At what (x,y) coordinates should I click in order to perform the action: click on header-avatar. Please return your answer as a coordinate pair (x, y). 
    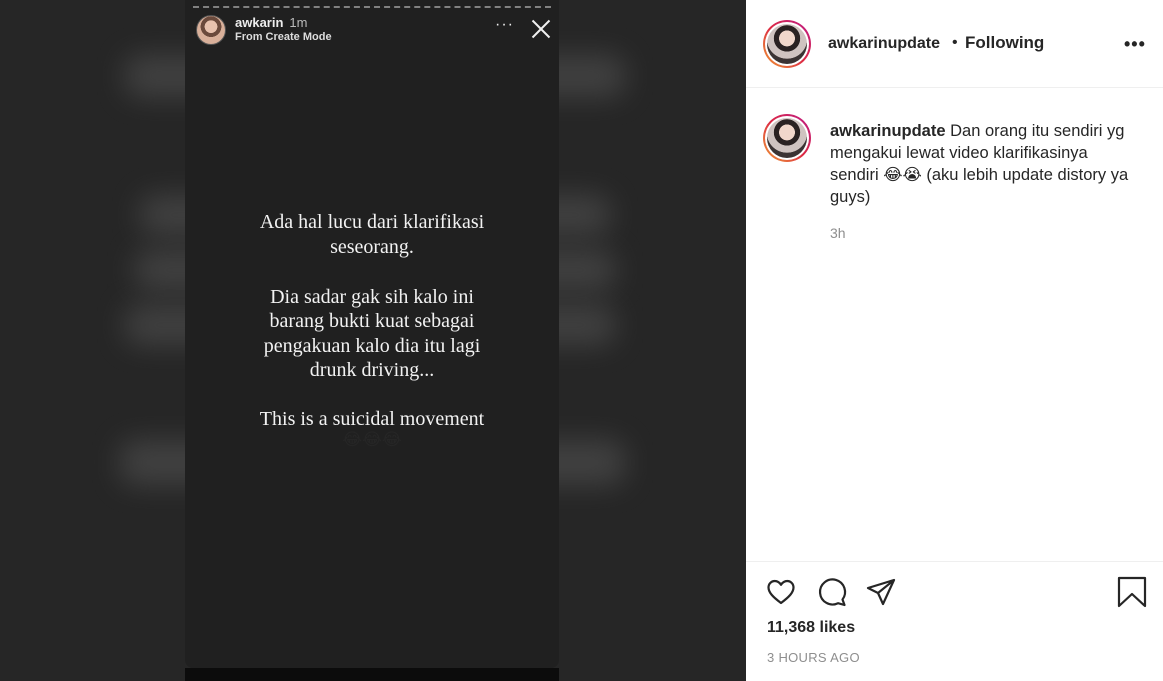
    Looking at the image, I should click on (787, 44).